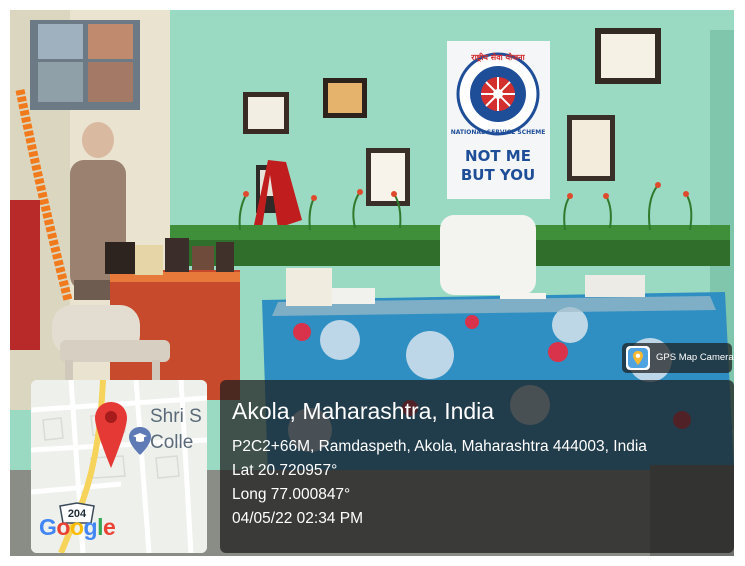 This screenshot has width=745, height=566. Describe the element at coordinates (498, 132) in the screenshot. I see `poster-ring-text: NATIONAL SERVICE SCHEME` at that location.